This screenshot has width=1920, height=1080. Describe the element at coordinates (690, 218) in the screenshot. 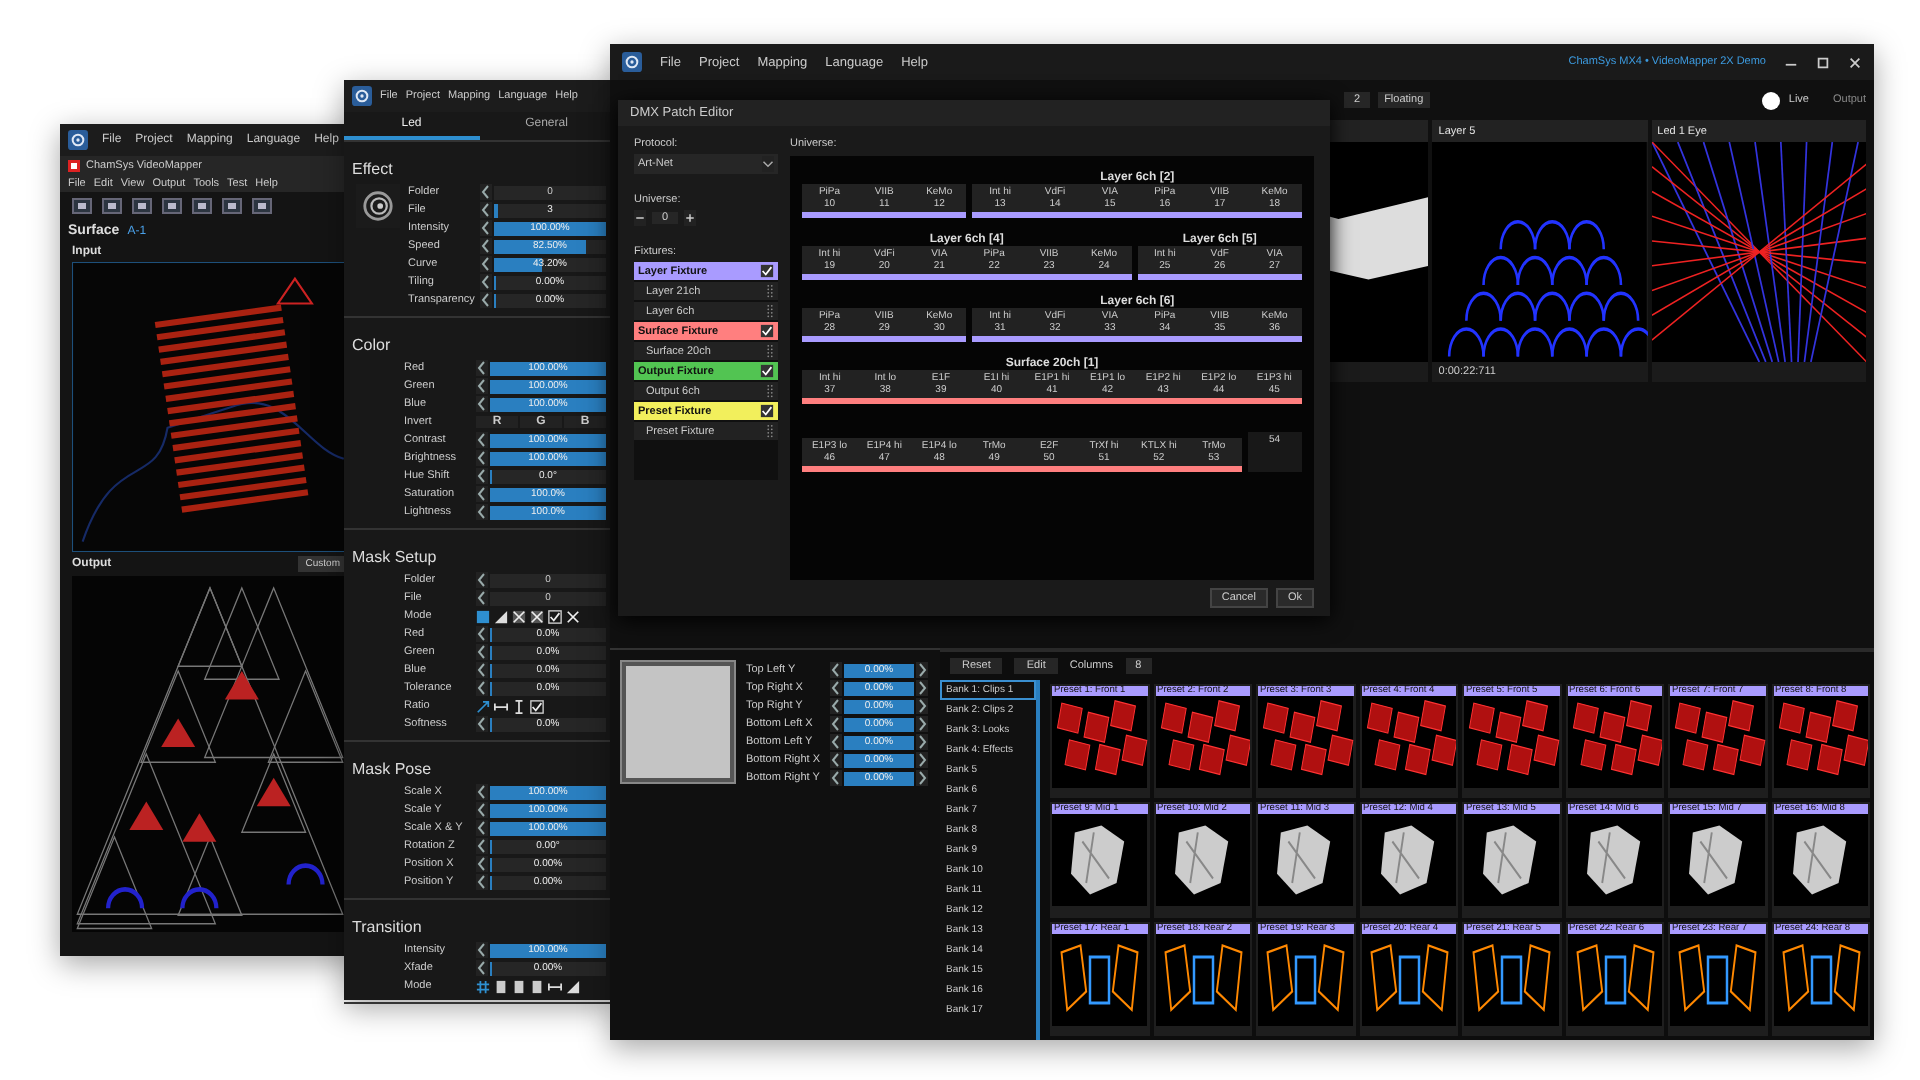

I see `plus-icon` at that location.